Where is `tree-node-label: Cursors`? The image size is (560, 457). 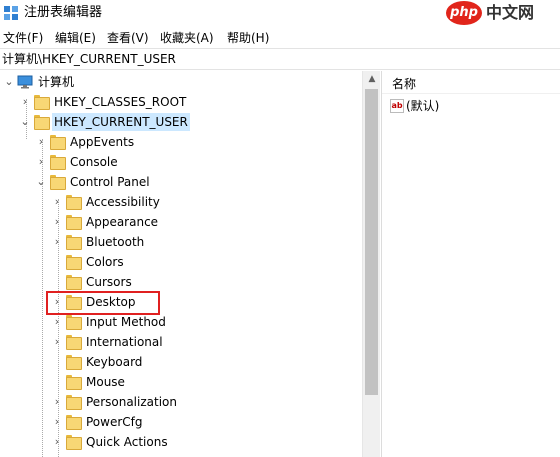
tree-node-label: Cursors is located at coordinates (109, 282).